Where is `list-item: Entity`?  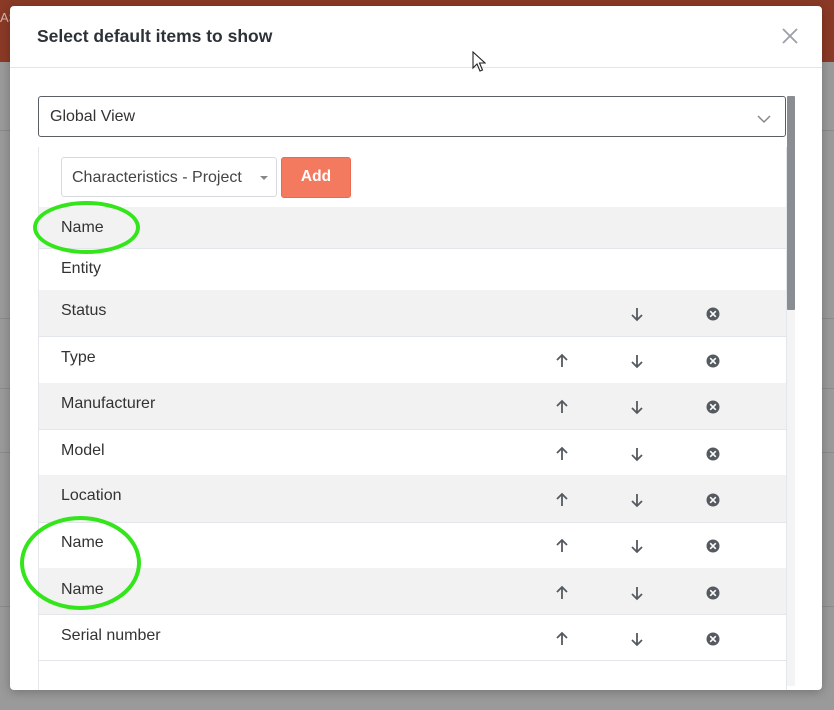 list-item: Entity is located at coordinates (412, 269).